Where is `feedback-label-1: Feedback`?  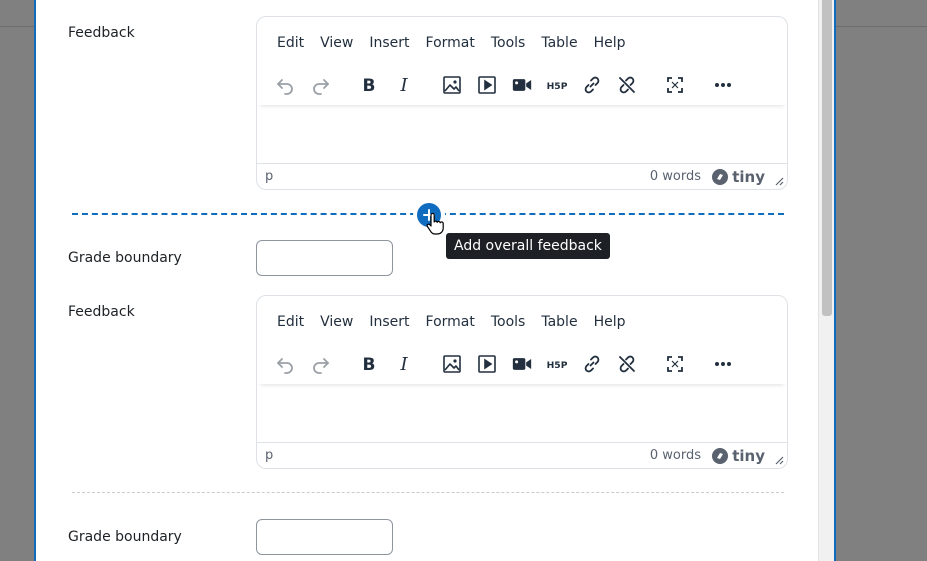
feedback-label-1: Feedback is located at coordinates (101, 33).